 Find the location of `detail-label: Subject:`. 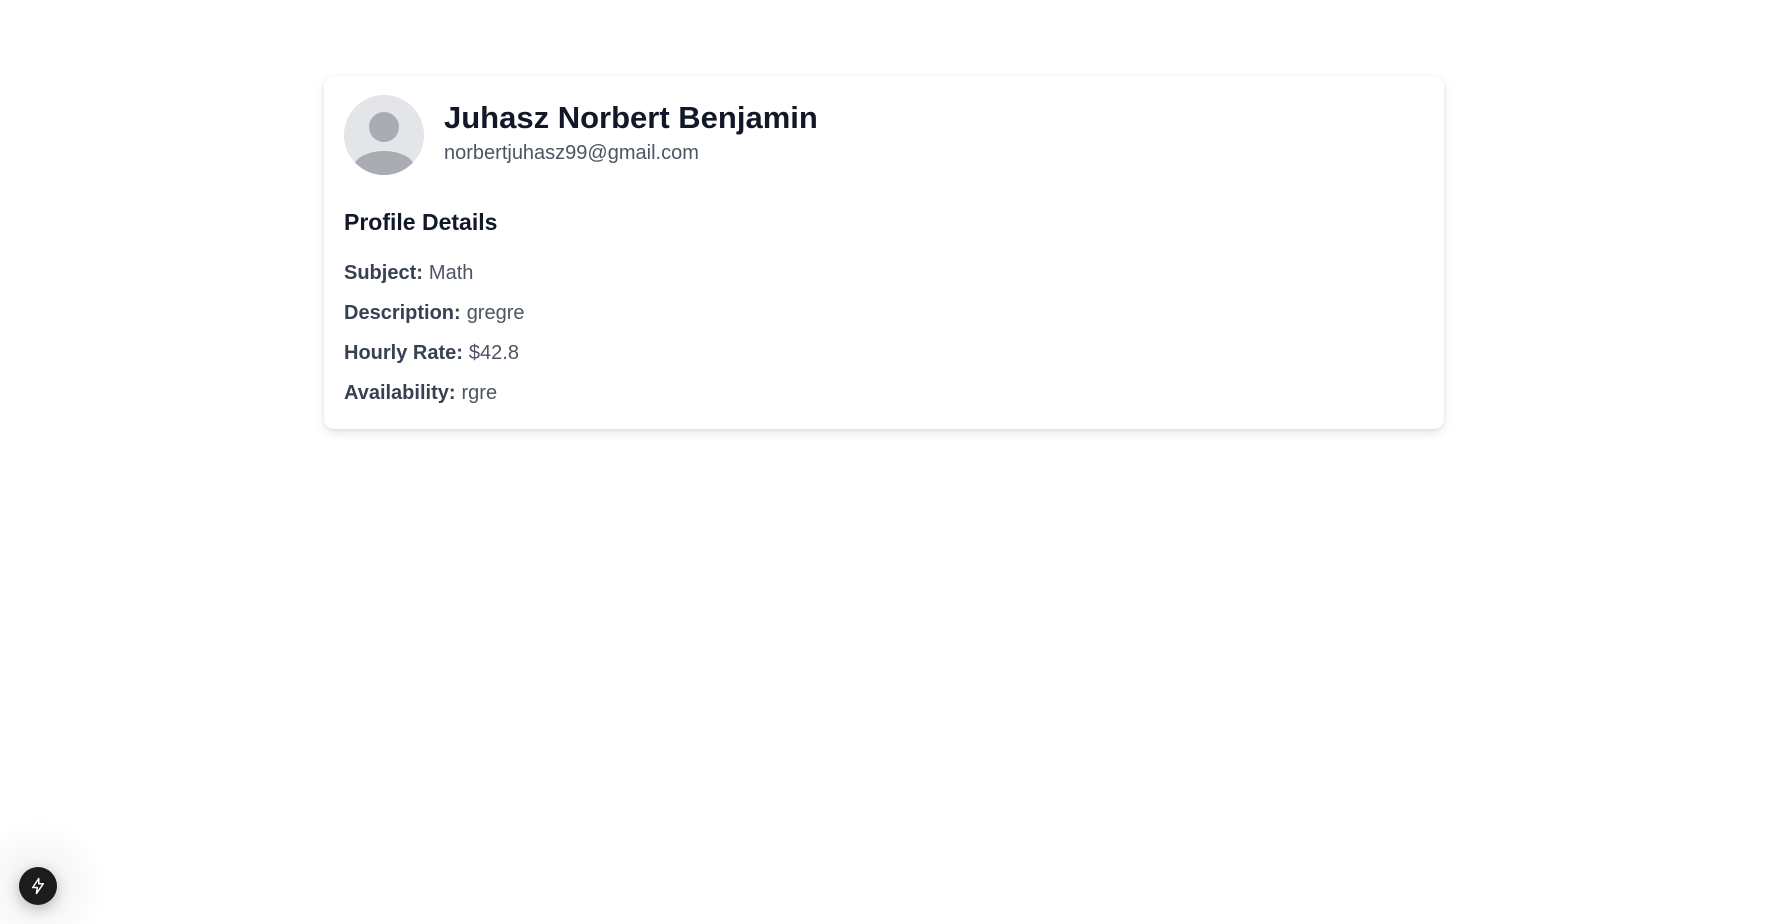

detail-label: Subject: is located at coordinates (383, 273).